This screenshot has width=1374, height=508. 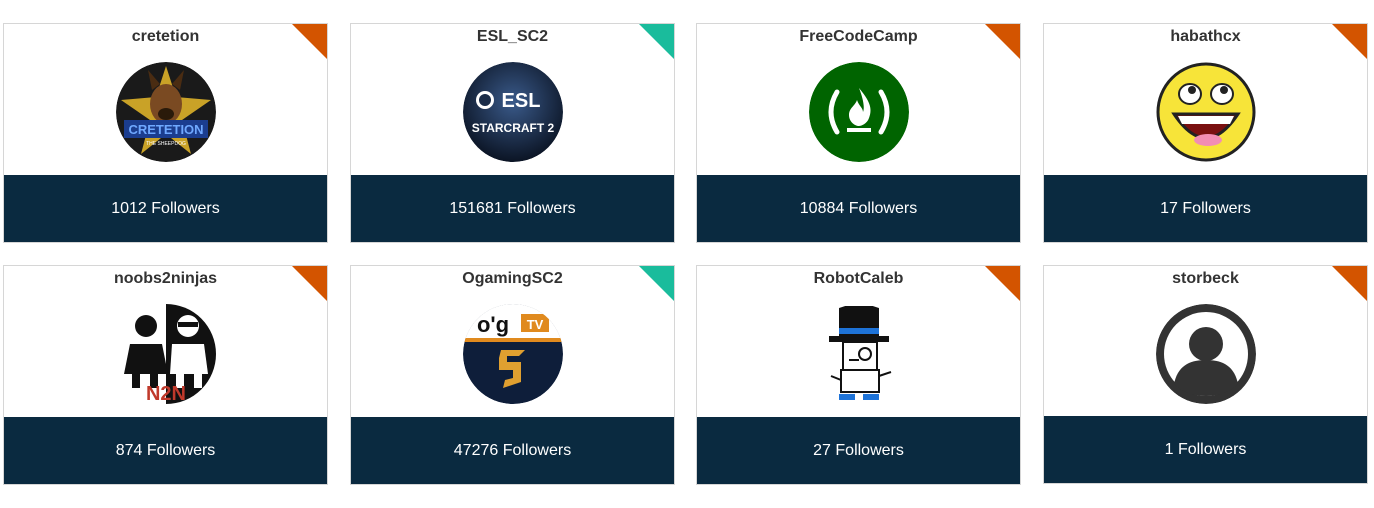 I want to click on noobs2ninjas-logo-icon: N2N, so click(x=166, y=354).